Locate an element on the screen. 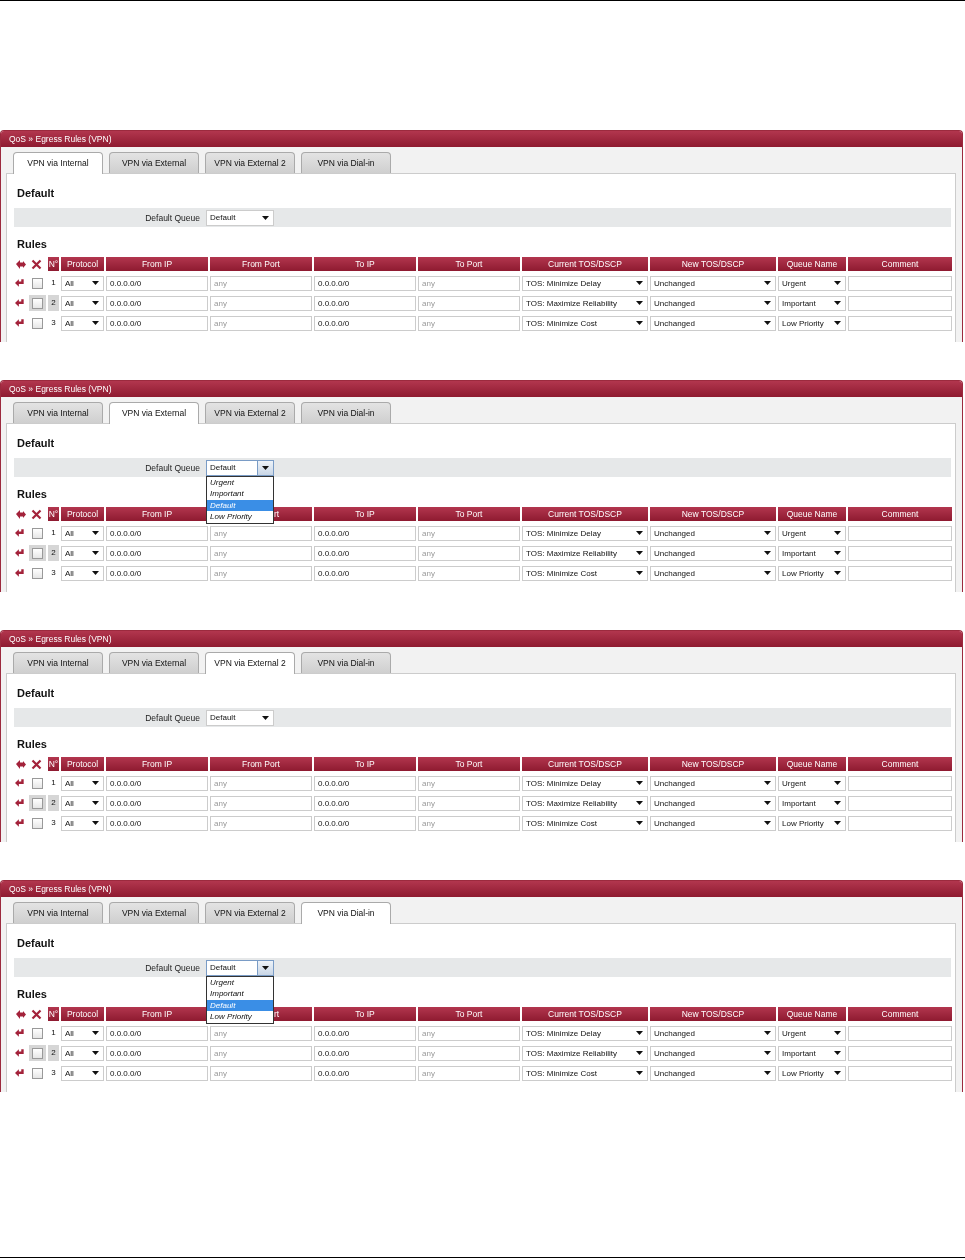  dropdown-option: Important is located at coordinates (240, 994).